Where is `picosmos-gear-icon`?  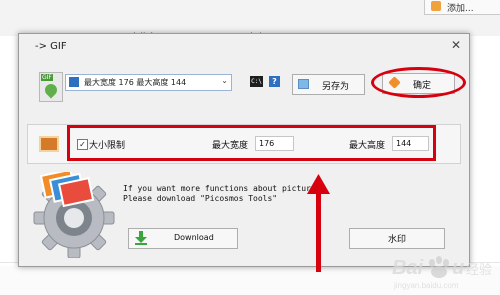
picosmos-gear-icon is located at coordinates (74, 215).